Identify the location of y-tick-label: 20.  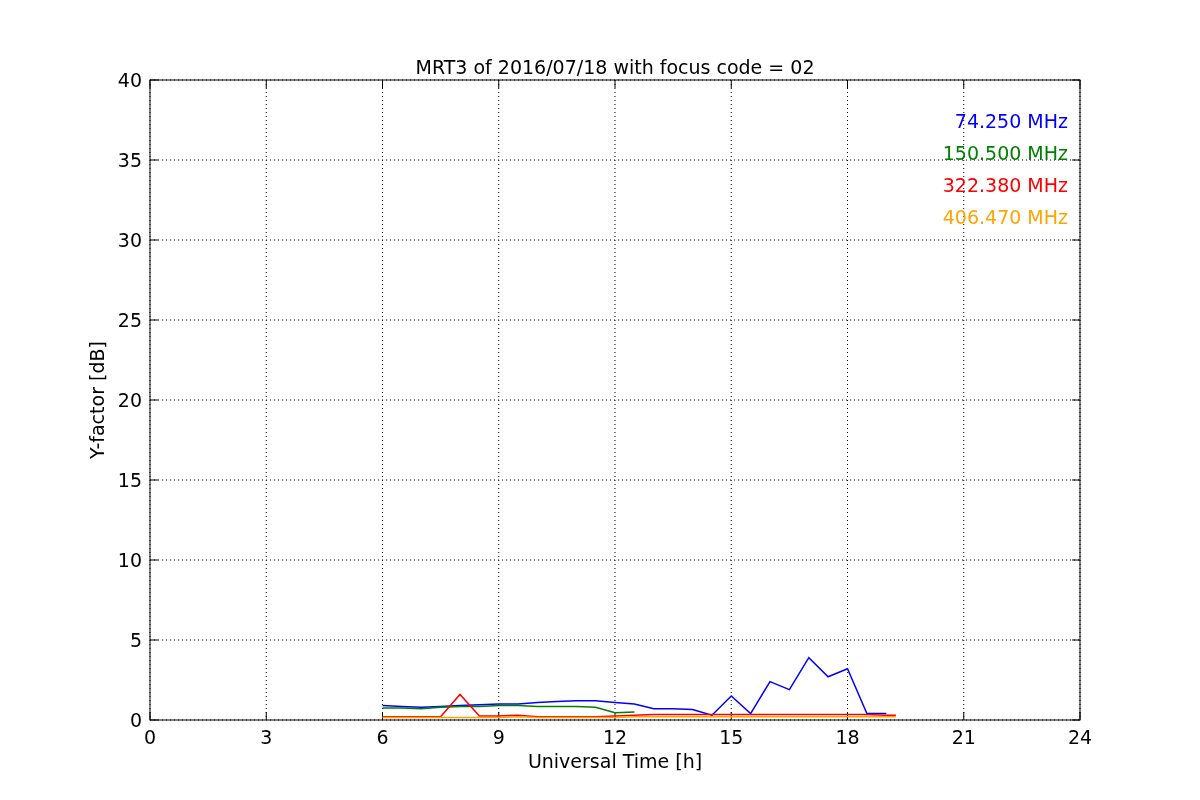
(129, 400).